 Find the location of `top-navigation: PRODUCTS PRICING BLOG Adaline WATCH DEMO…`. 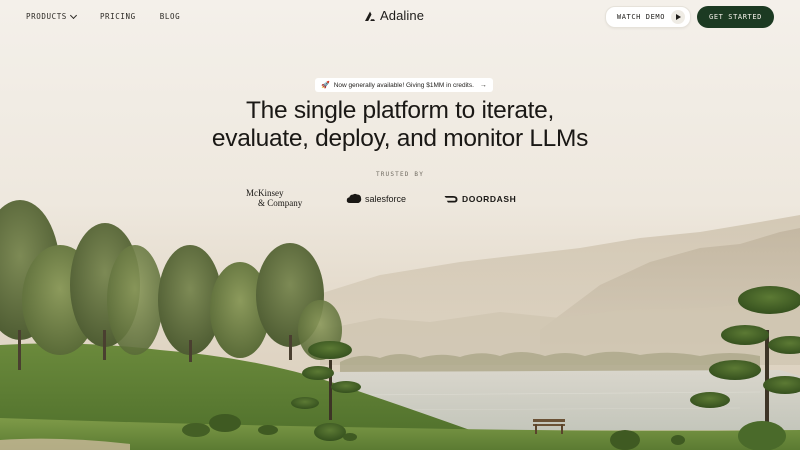

top-navigation: PRODUCTS PRICING BLOG Adaline WATCH DEMO… is located at coordinates (400, 17).